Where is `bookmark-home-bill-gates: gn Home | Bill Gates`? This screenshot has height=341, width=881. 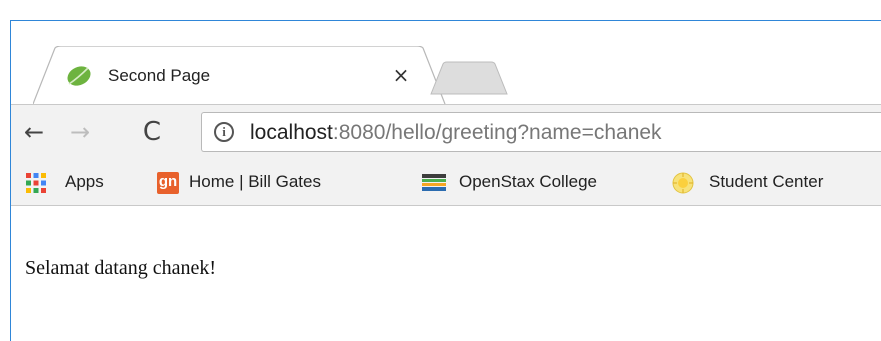 bookmark-home-bill-gates: gn Home | Bill Gates is located at coordinates (282, 183).